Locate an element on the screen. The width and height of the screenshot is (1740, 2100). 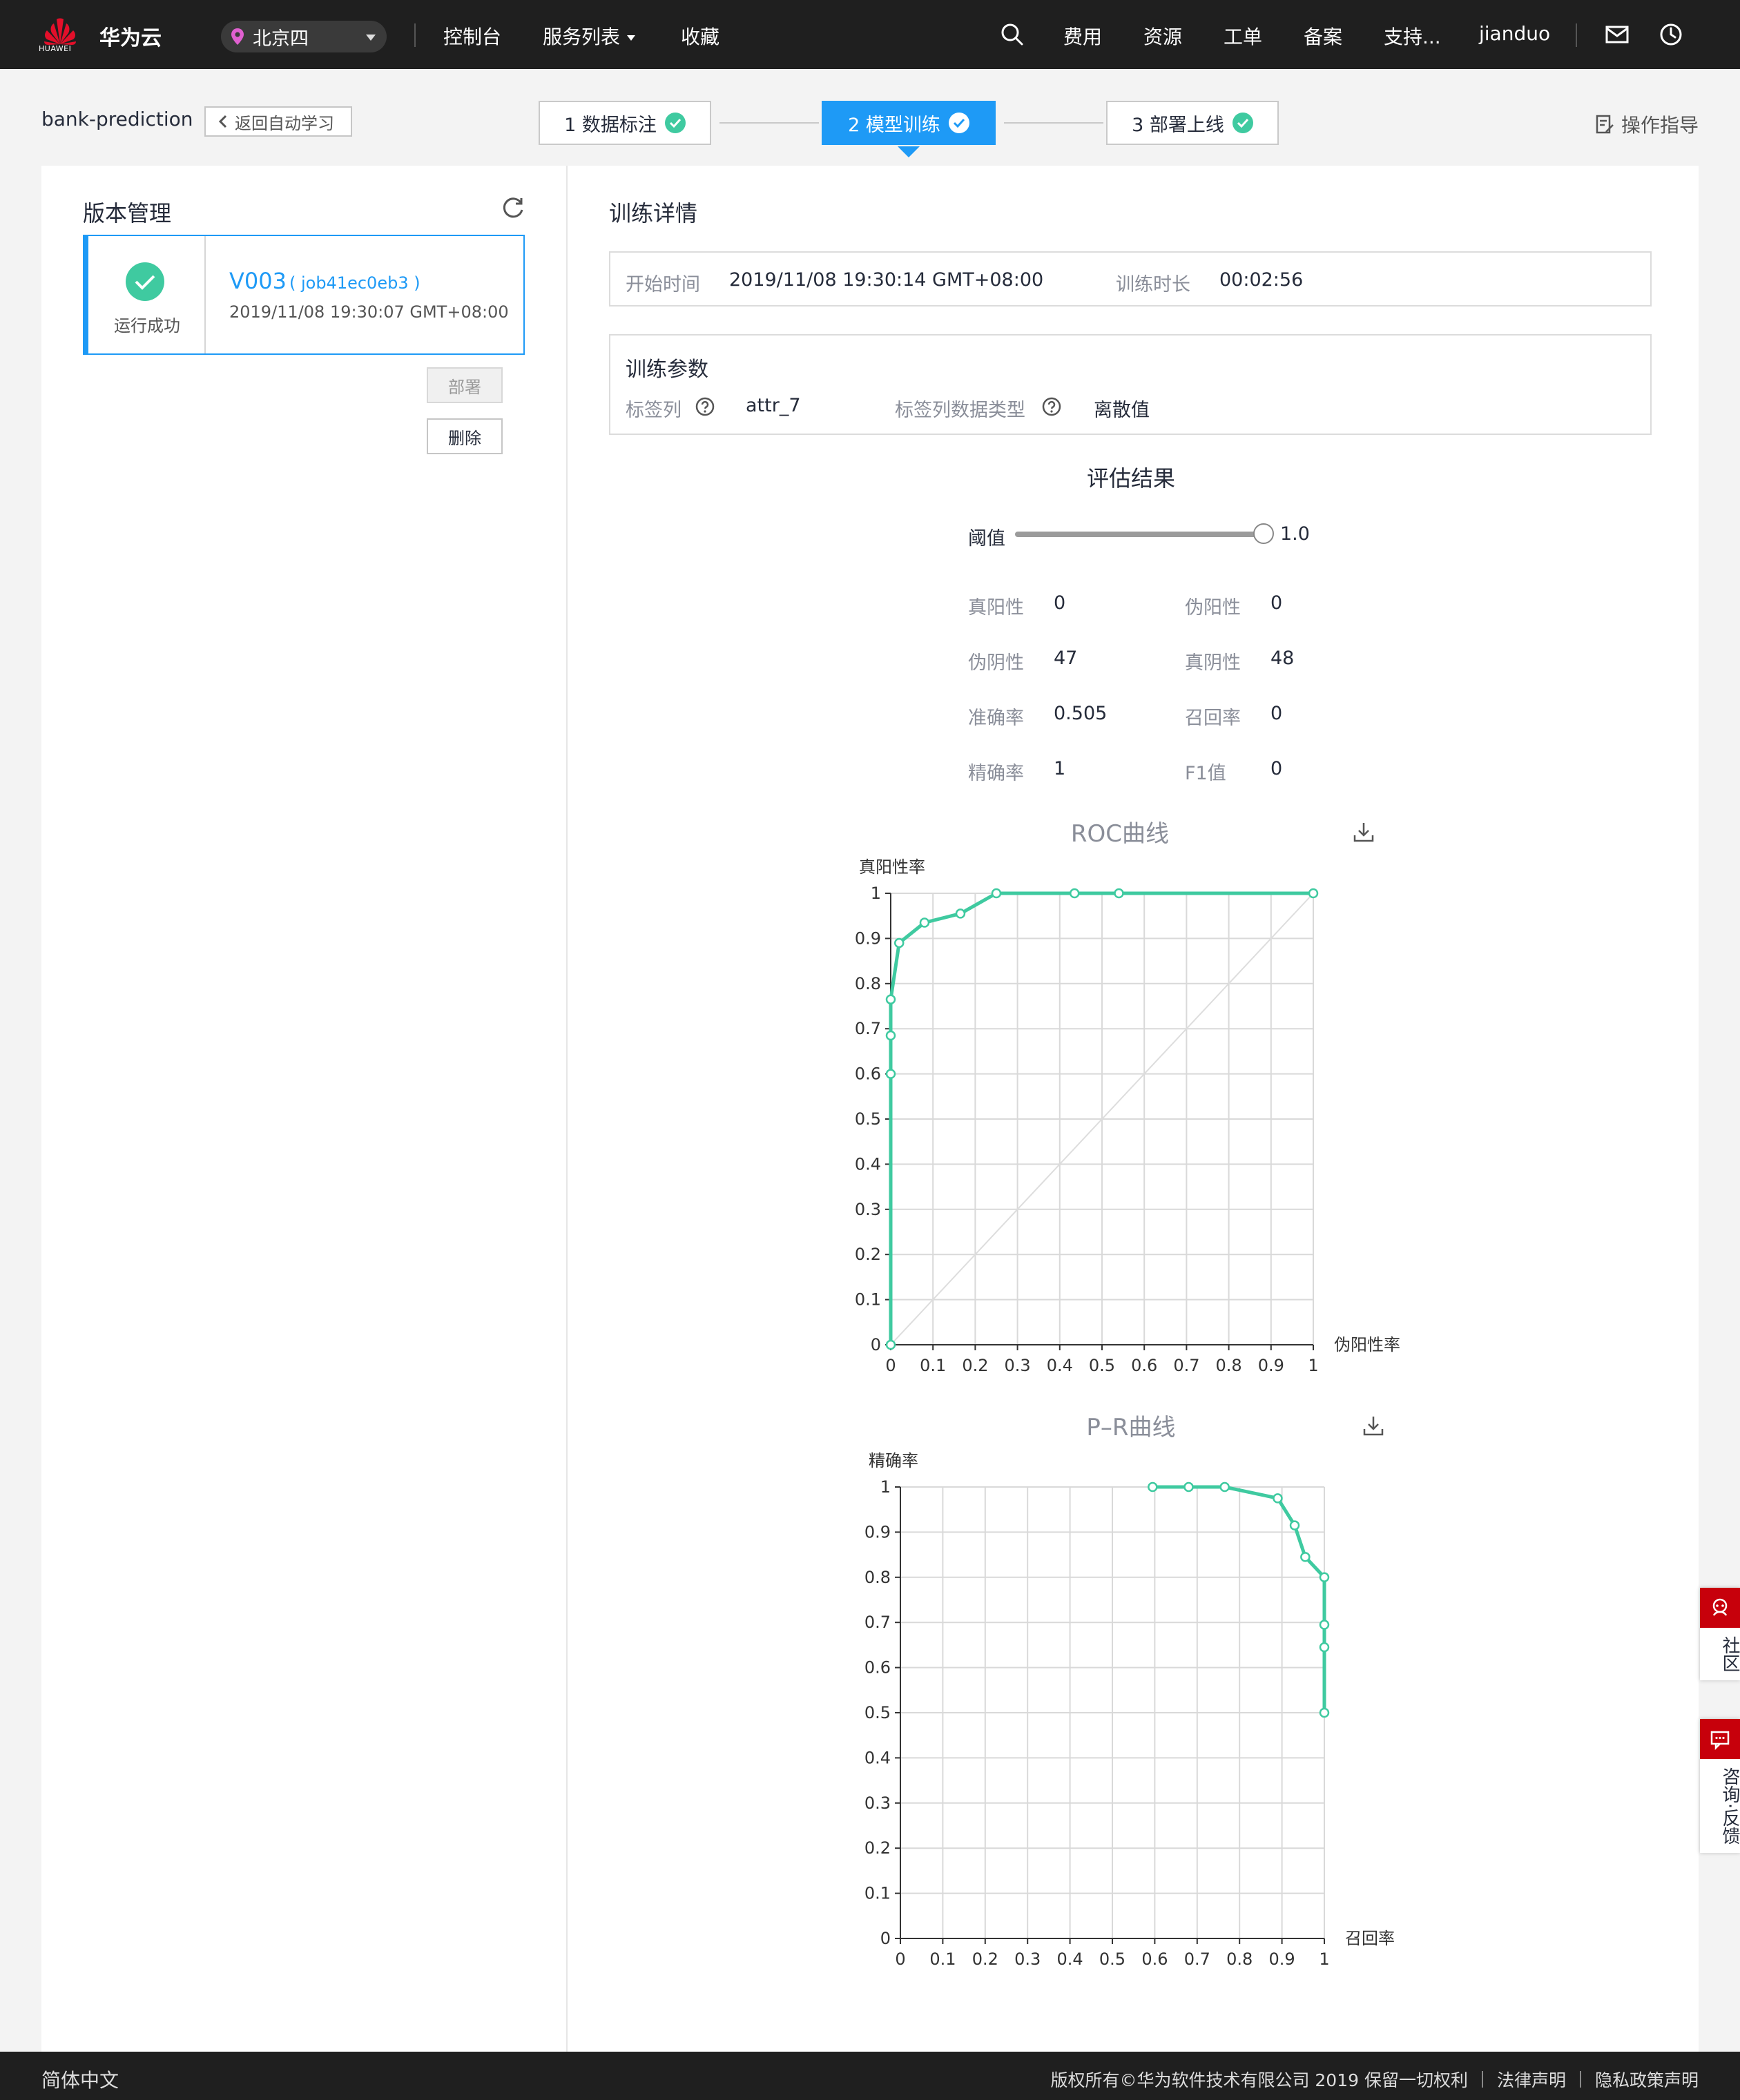
language-selector: 简体中文 is located at coordinates (80, 2079).